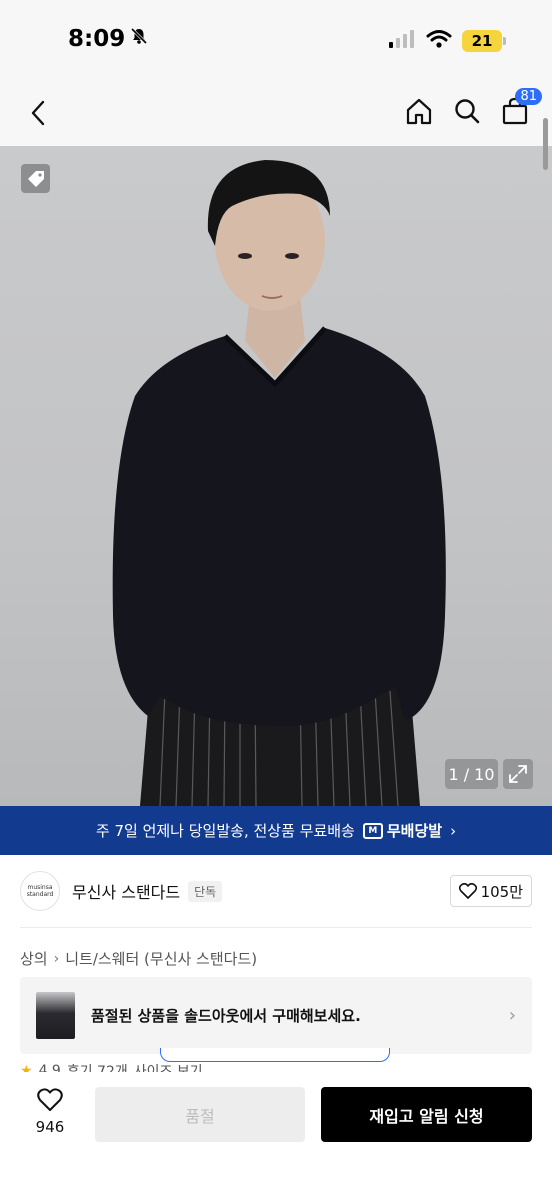 This screenshot has height=1200, width=552. I want to click on expand-icon, so click(518, 774).